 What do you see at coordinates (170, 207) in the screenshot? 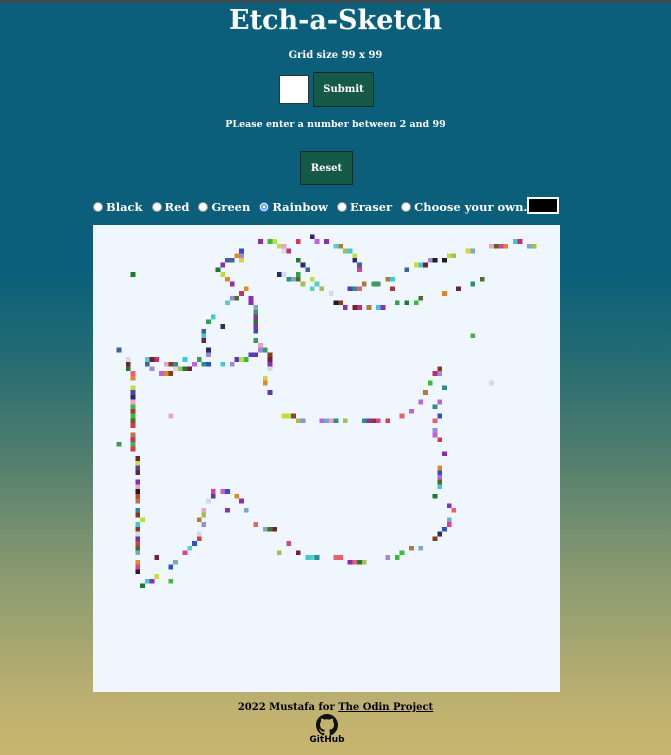
I see `mode-option: Red` at bounding box center [170, 207].